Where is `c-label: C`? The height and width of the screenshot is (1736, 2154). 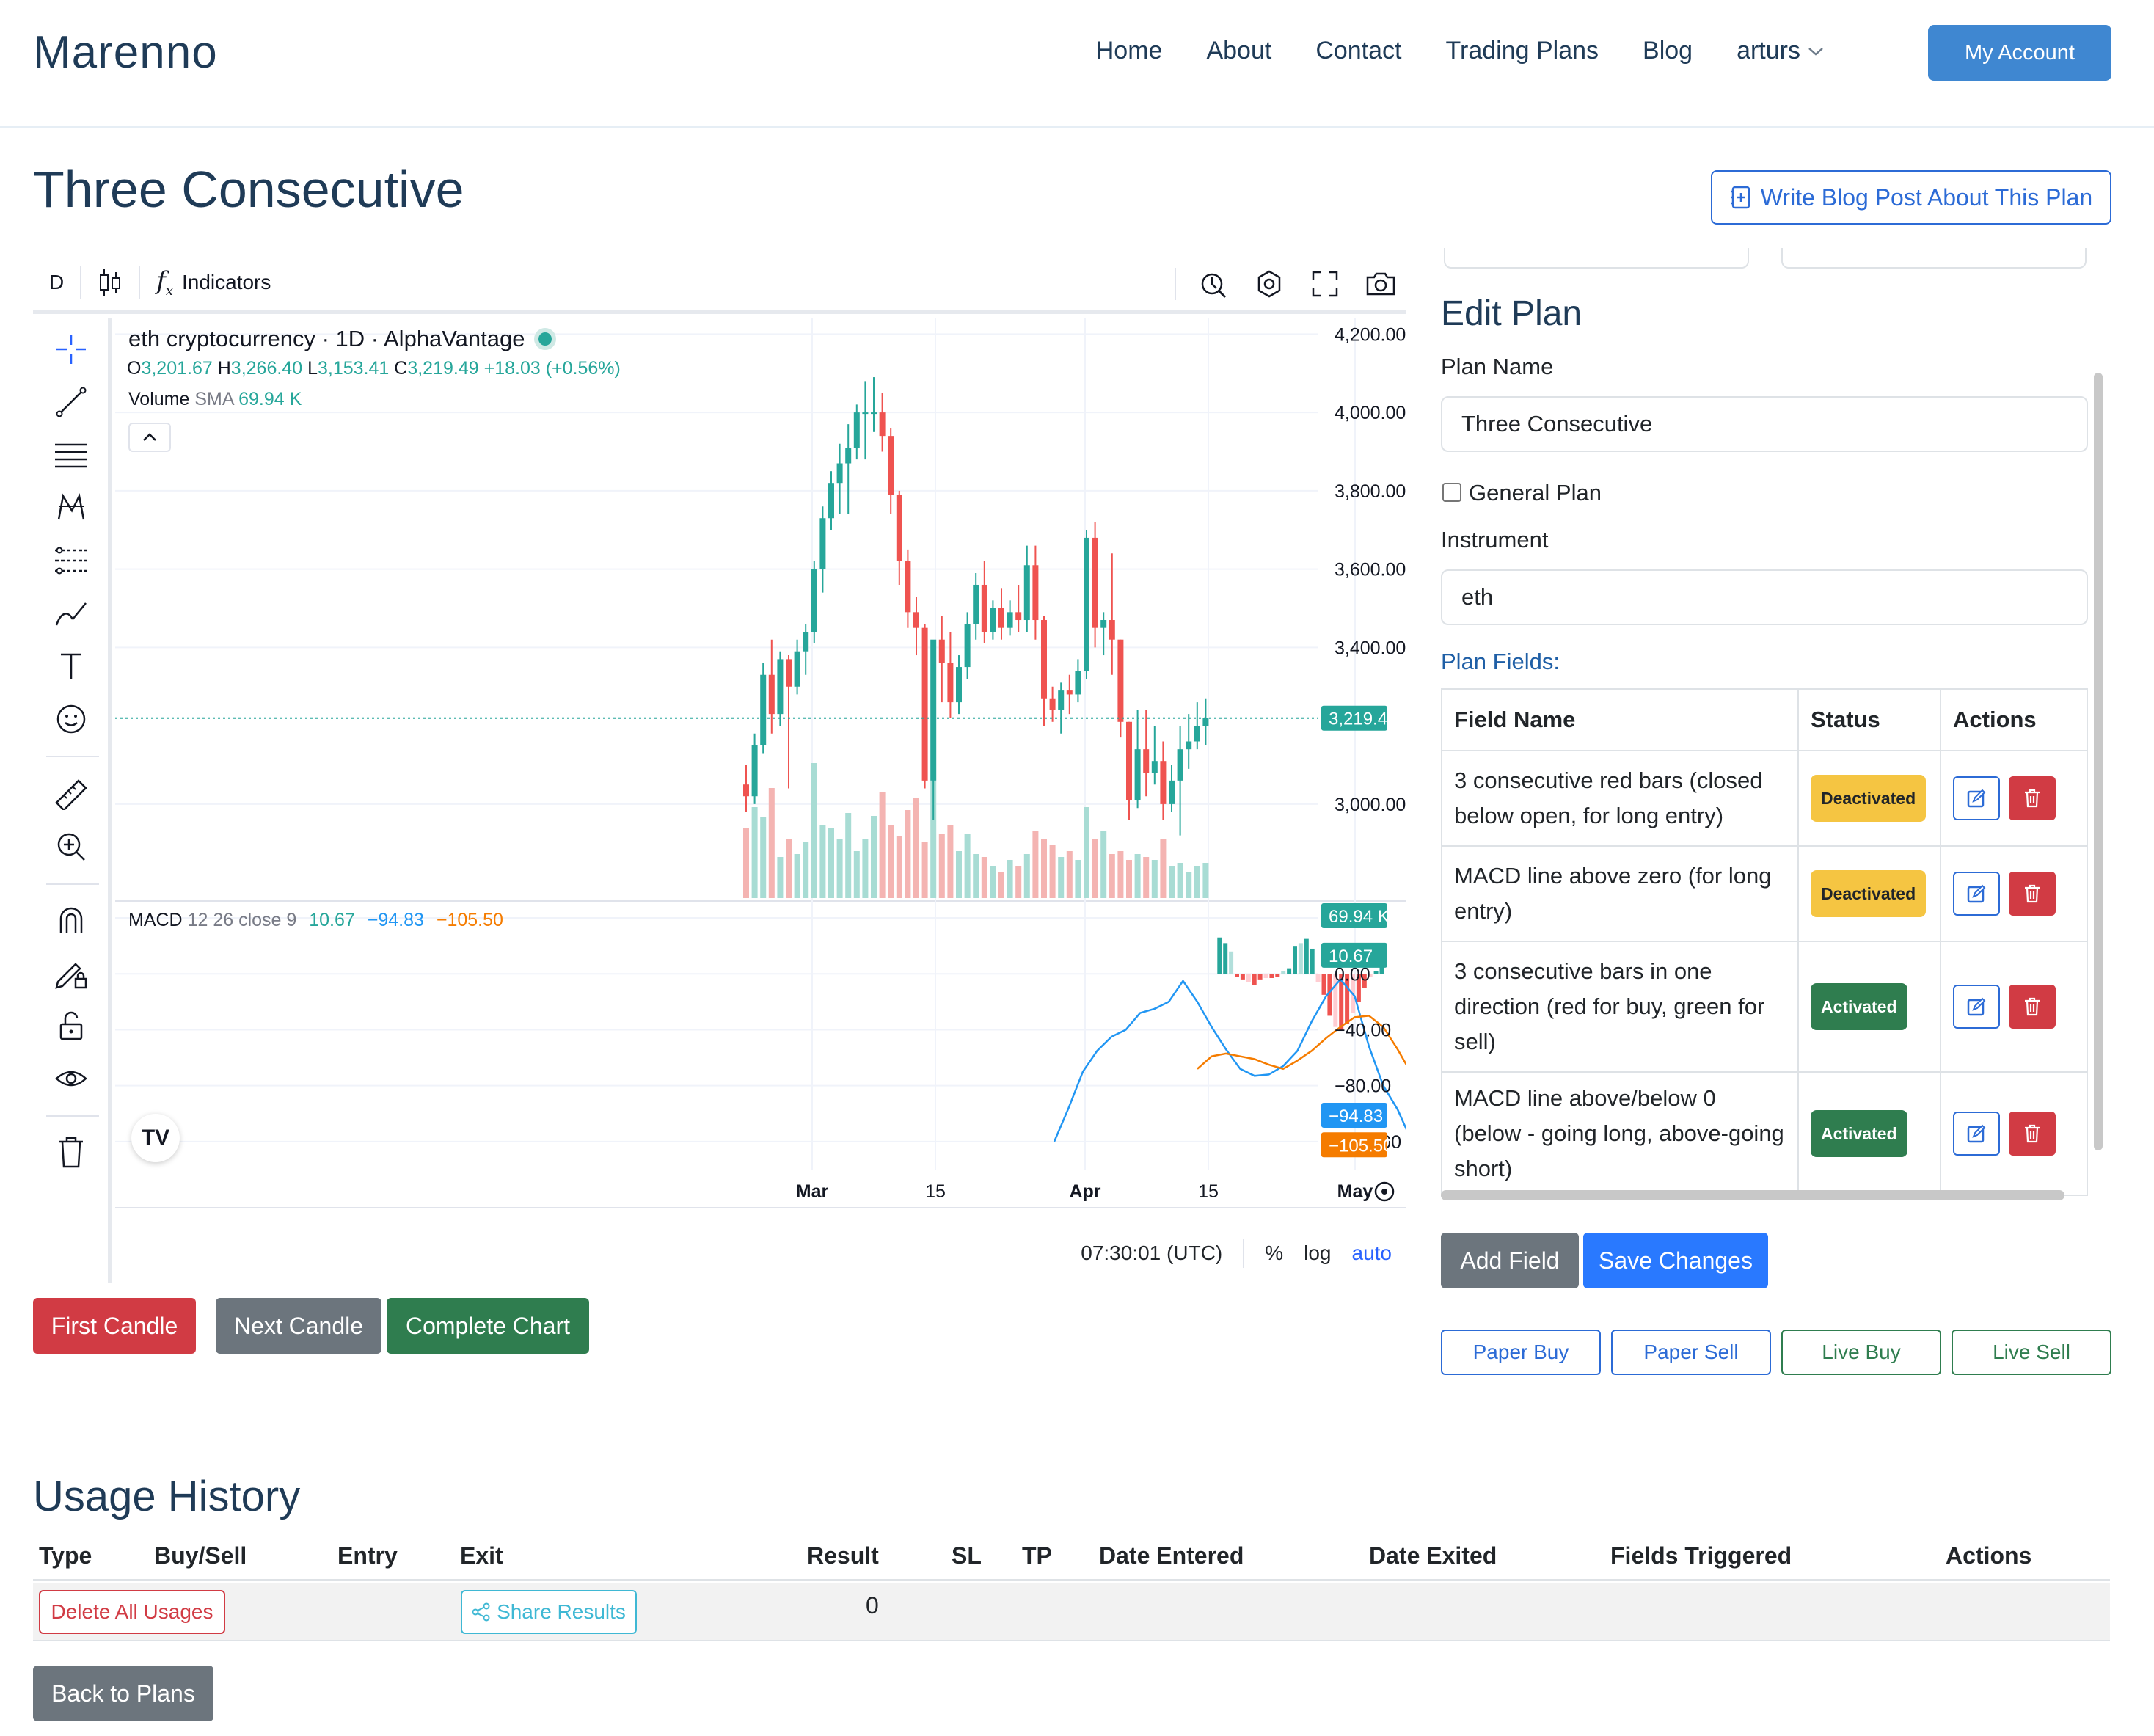
c-label: C is located at coordinates (401, 368).